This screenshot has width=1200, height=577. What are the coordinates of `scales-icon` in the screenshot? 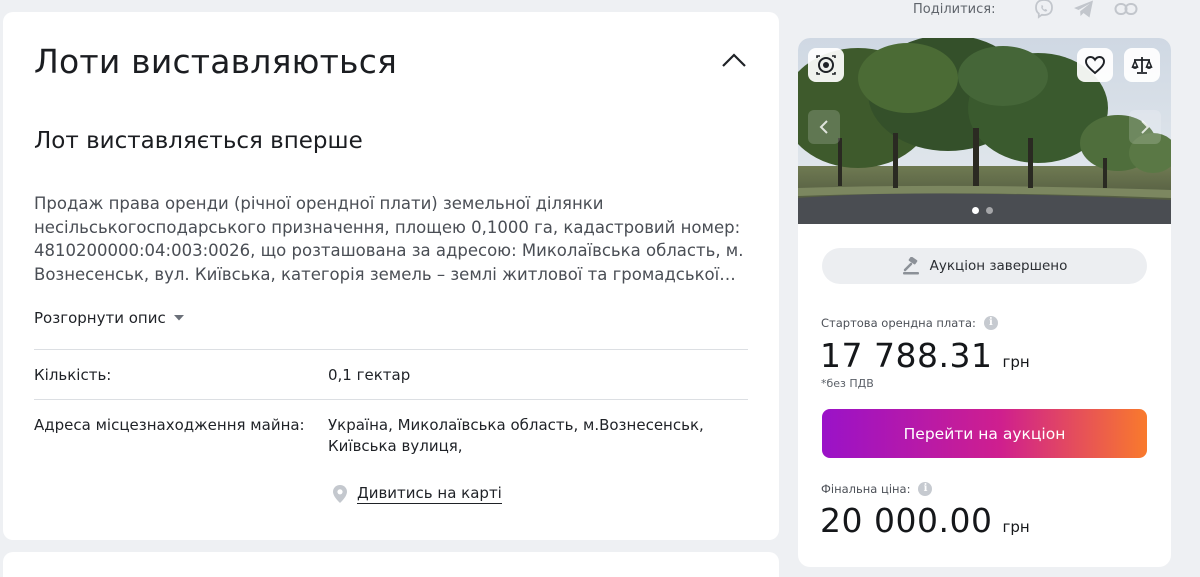 It's located at (1142, 65).